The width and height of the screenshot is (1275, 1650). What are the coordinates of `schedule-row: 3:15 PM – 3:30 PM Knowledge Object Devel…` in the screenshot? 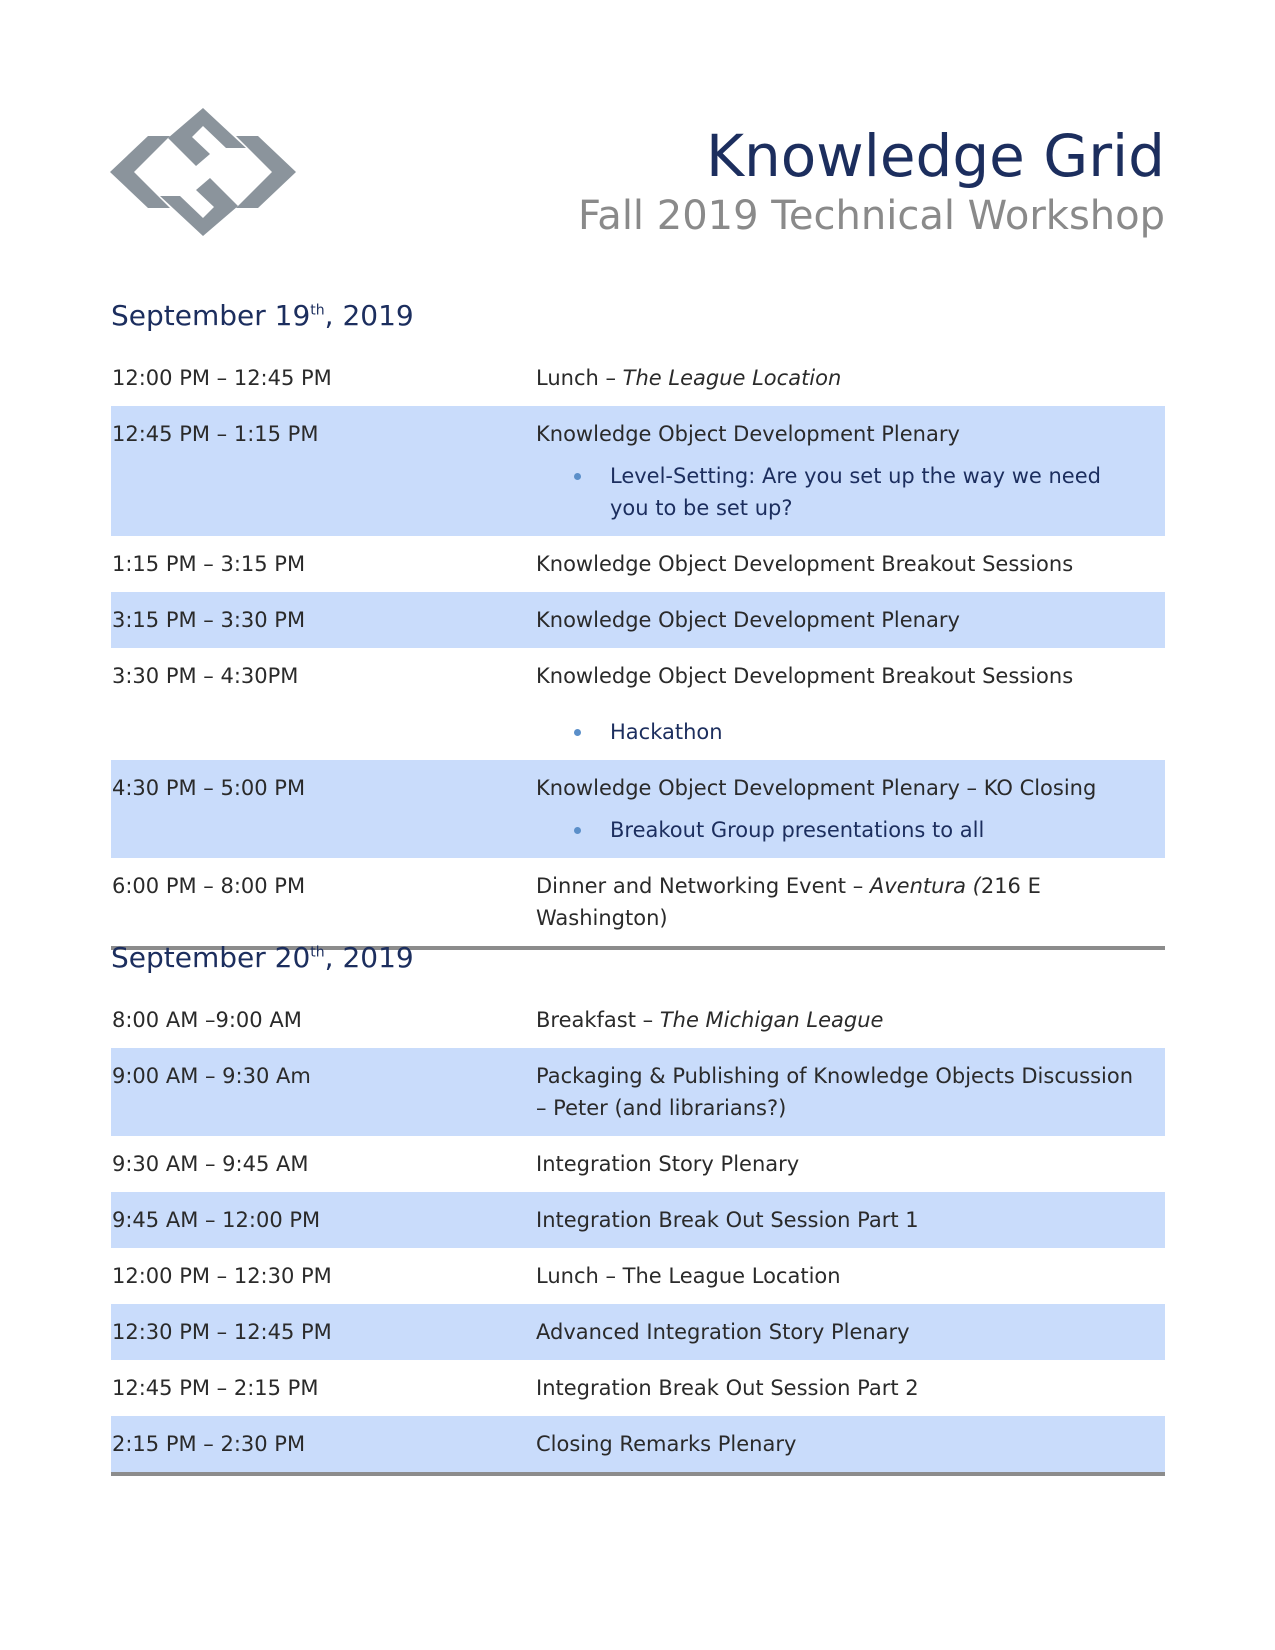 It's located at (638, 620).